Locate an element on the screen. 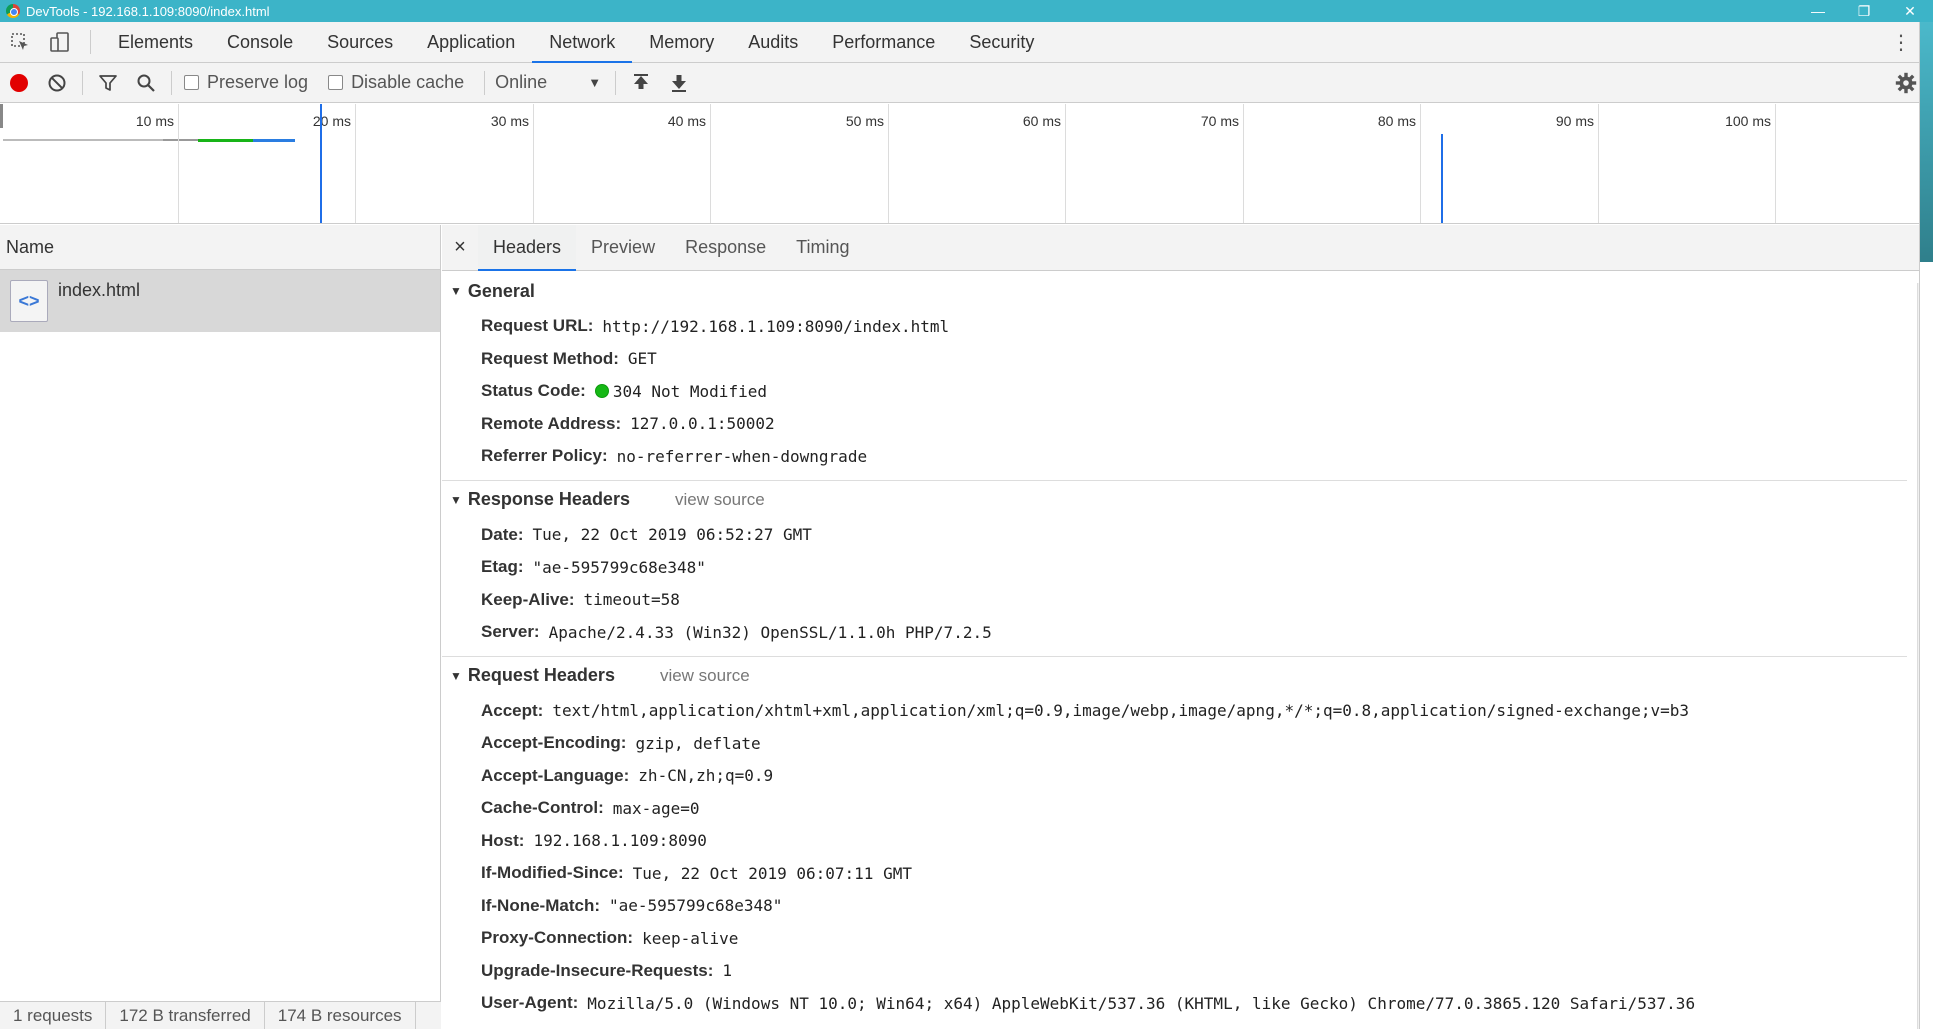  disable-cache-checkbox: Disable cache is located at coordinates (393, 82).